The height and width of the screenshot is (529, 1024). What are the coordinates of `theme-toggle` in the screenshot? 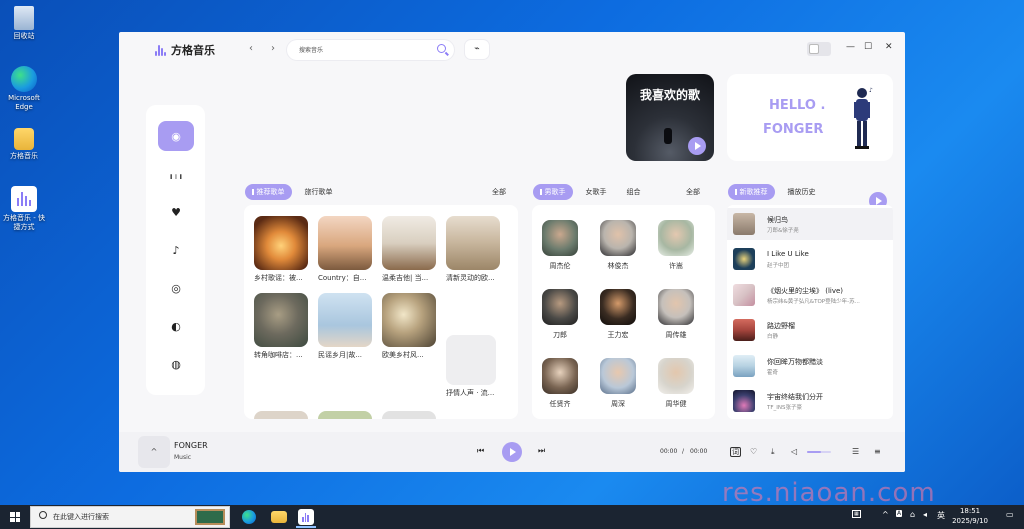 It's located at (819, 49).